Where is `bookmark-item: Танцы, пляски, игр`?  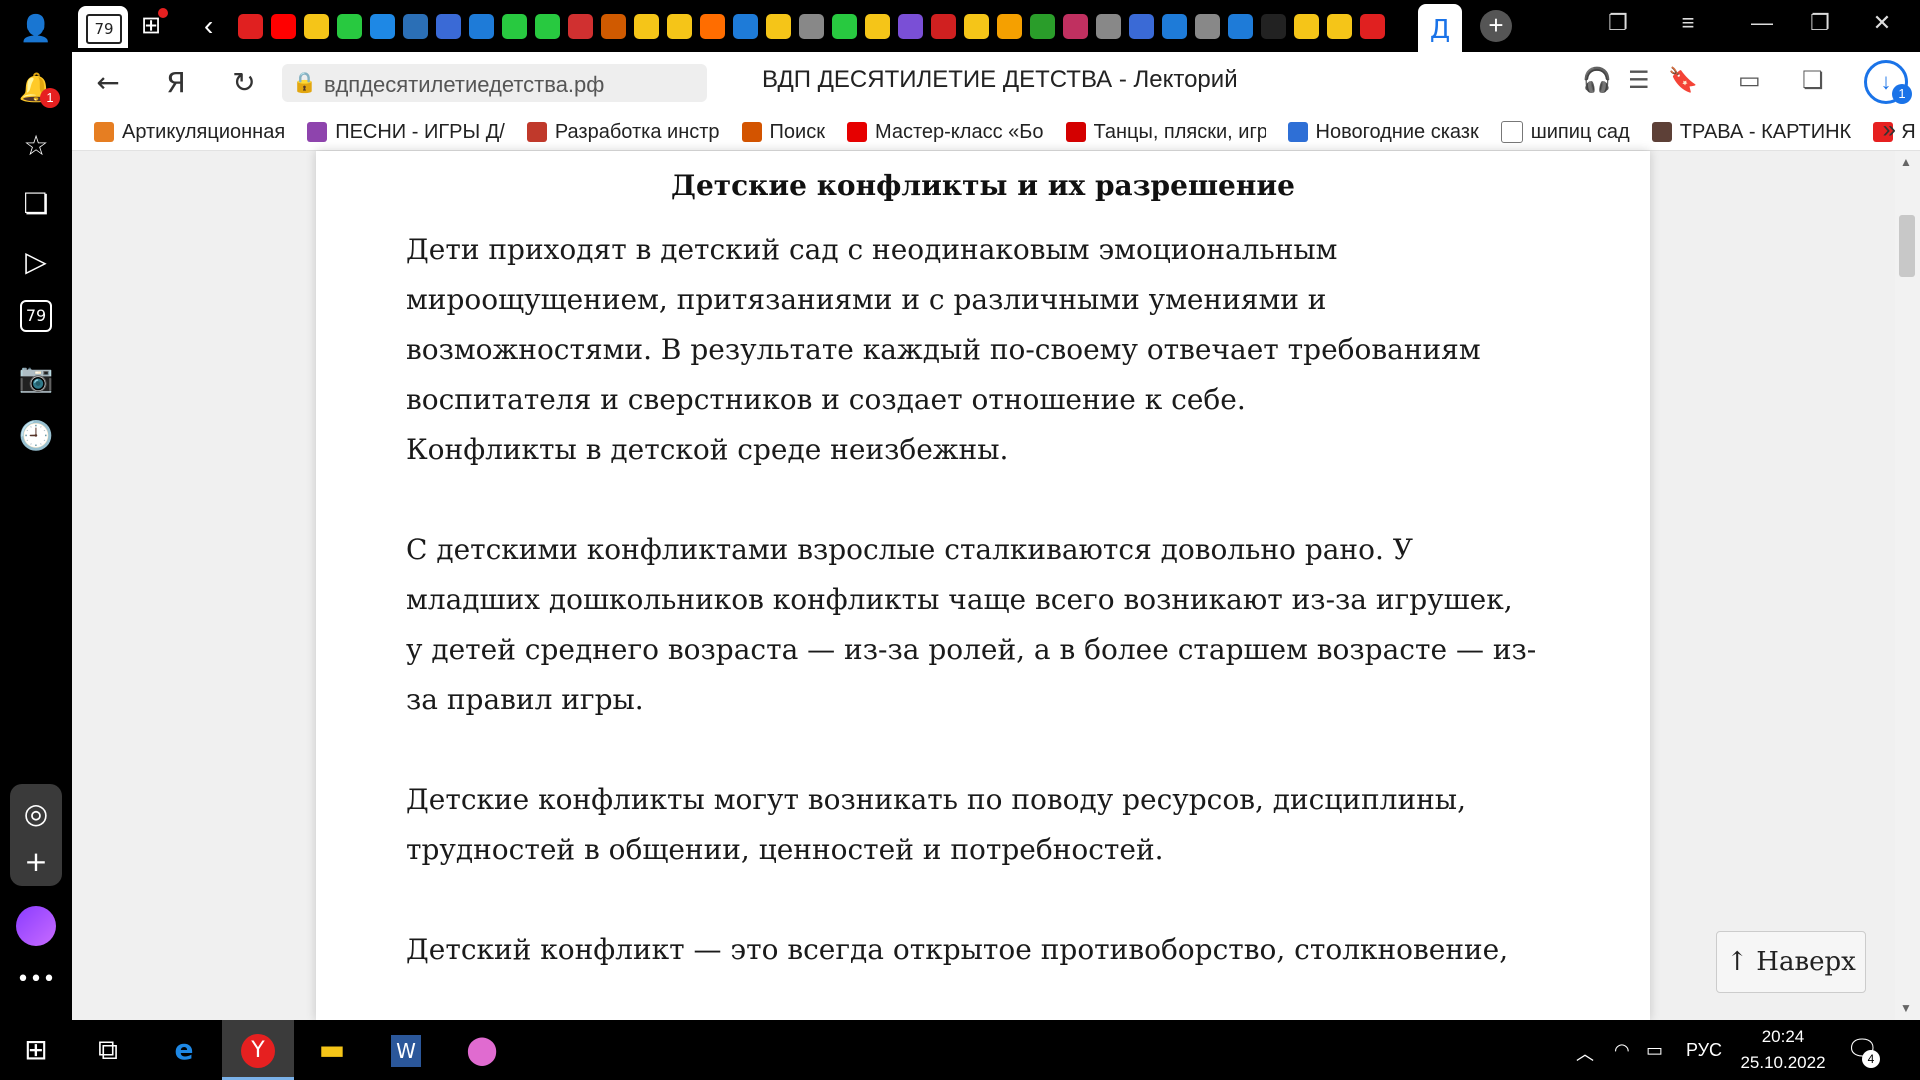 bookmark-item: Танцы, пляски, игр is located at coordinates (1165, 132).